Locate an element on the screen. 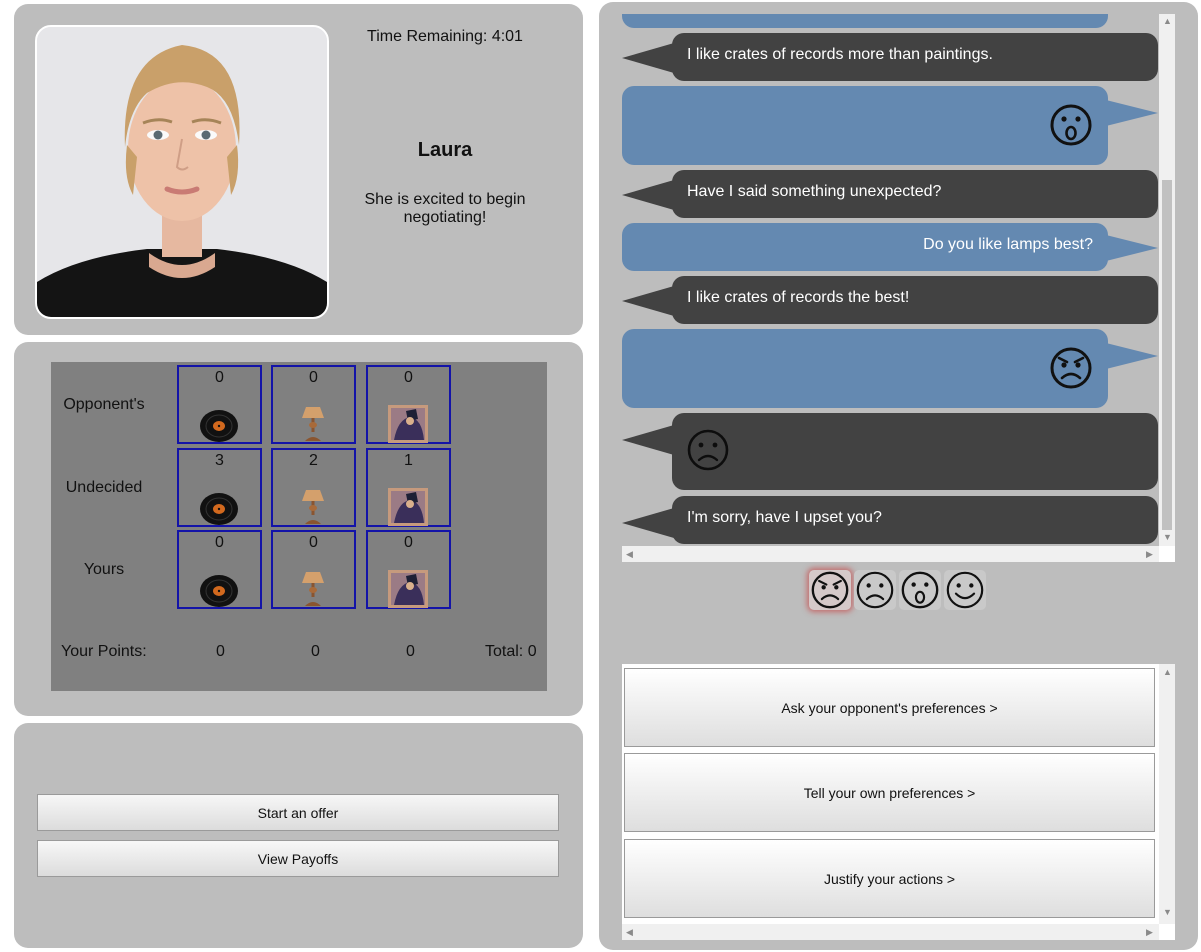 This screenshot has width=1201, height=952. opponent-status: She is excited to begin negotiating! is located at coordinates (445, 208).